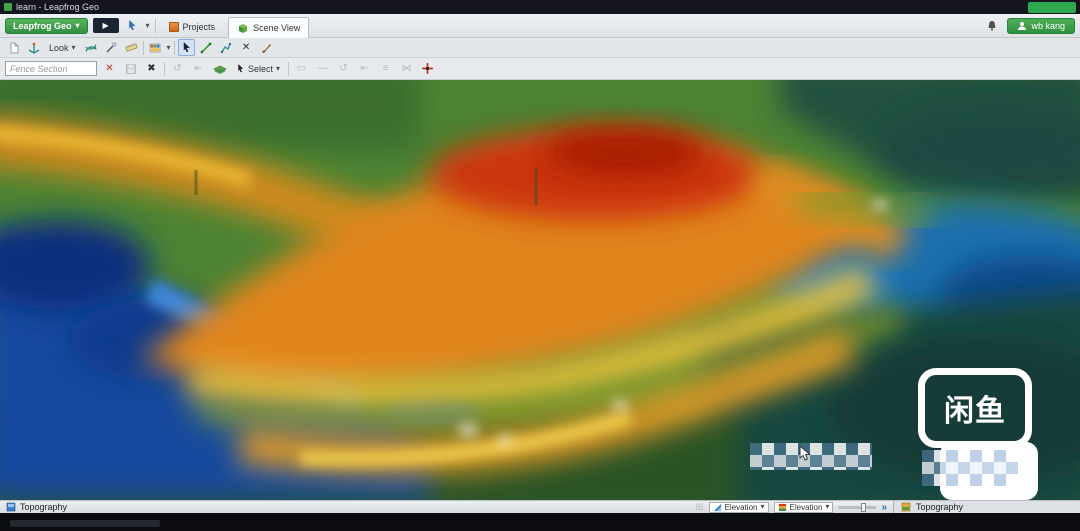 This screenshot has height=531, width=1080. I want to click on tab-scene-view: Scene View, so click(269, 27).